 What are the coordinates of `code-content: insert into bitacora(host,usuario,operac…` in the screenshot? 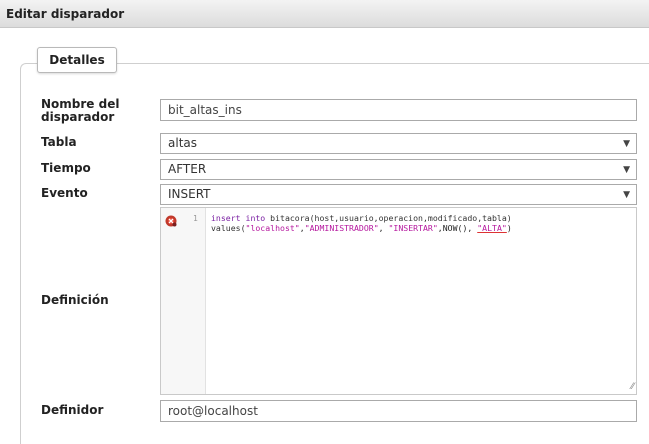 It's located at (421, 223).